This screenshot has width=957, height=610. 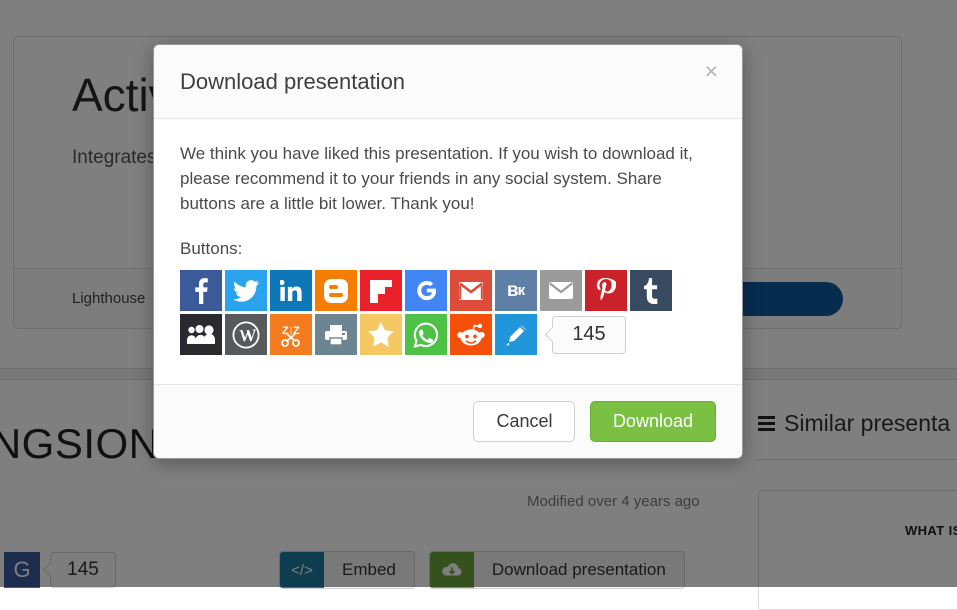 What do you see at coordinates (336, 334) in the screenshot?
I see `share-print-icon` at bounding box center [336, 334].